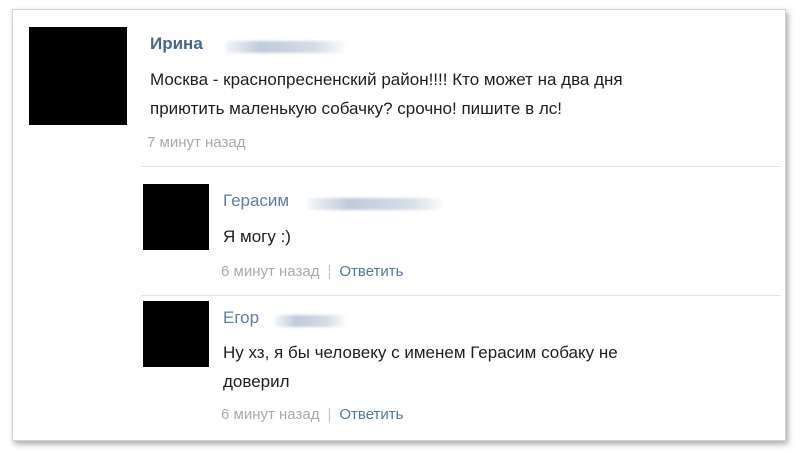 The image size is (800, 455). I want to click on comment-author-name: Герасим, so click(256, 201).